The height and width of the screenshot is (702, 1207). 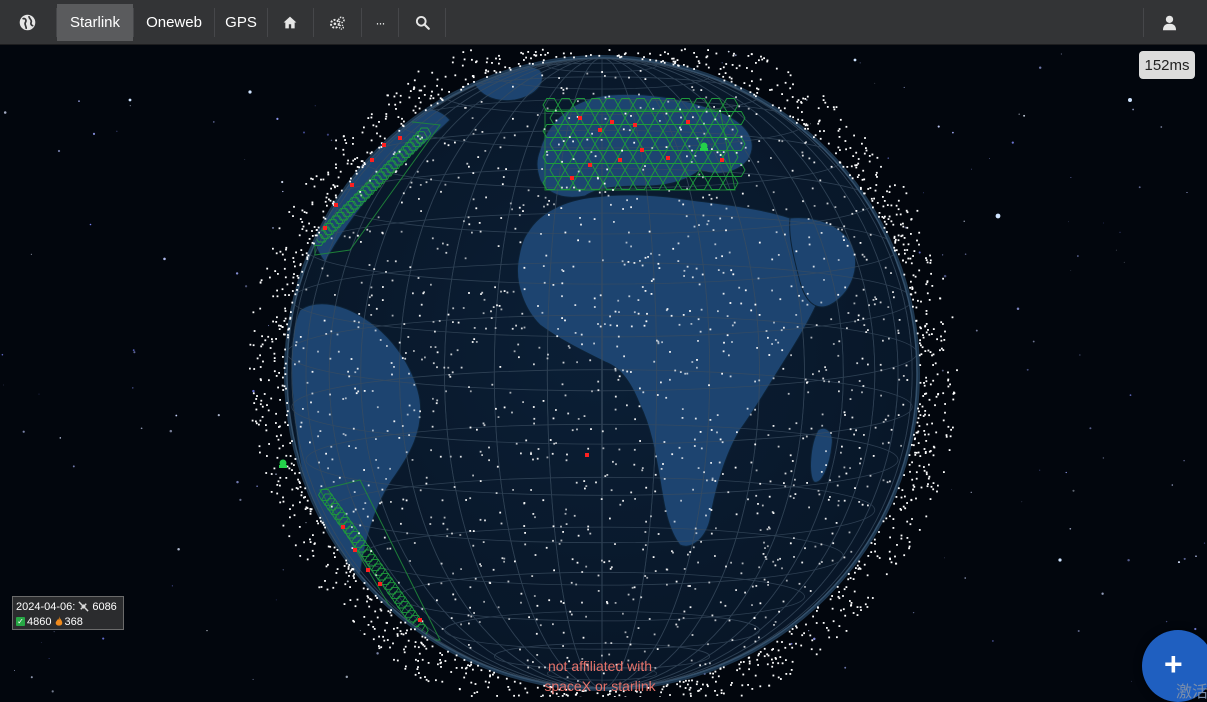 I want to click on tab-gps-label: GPS, so click(x=241, y=22).